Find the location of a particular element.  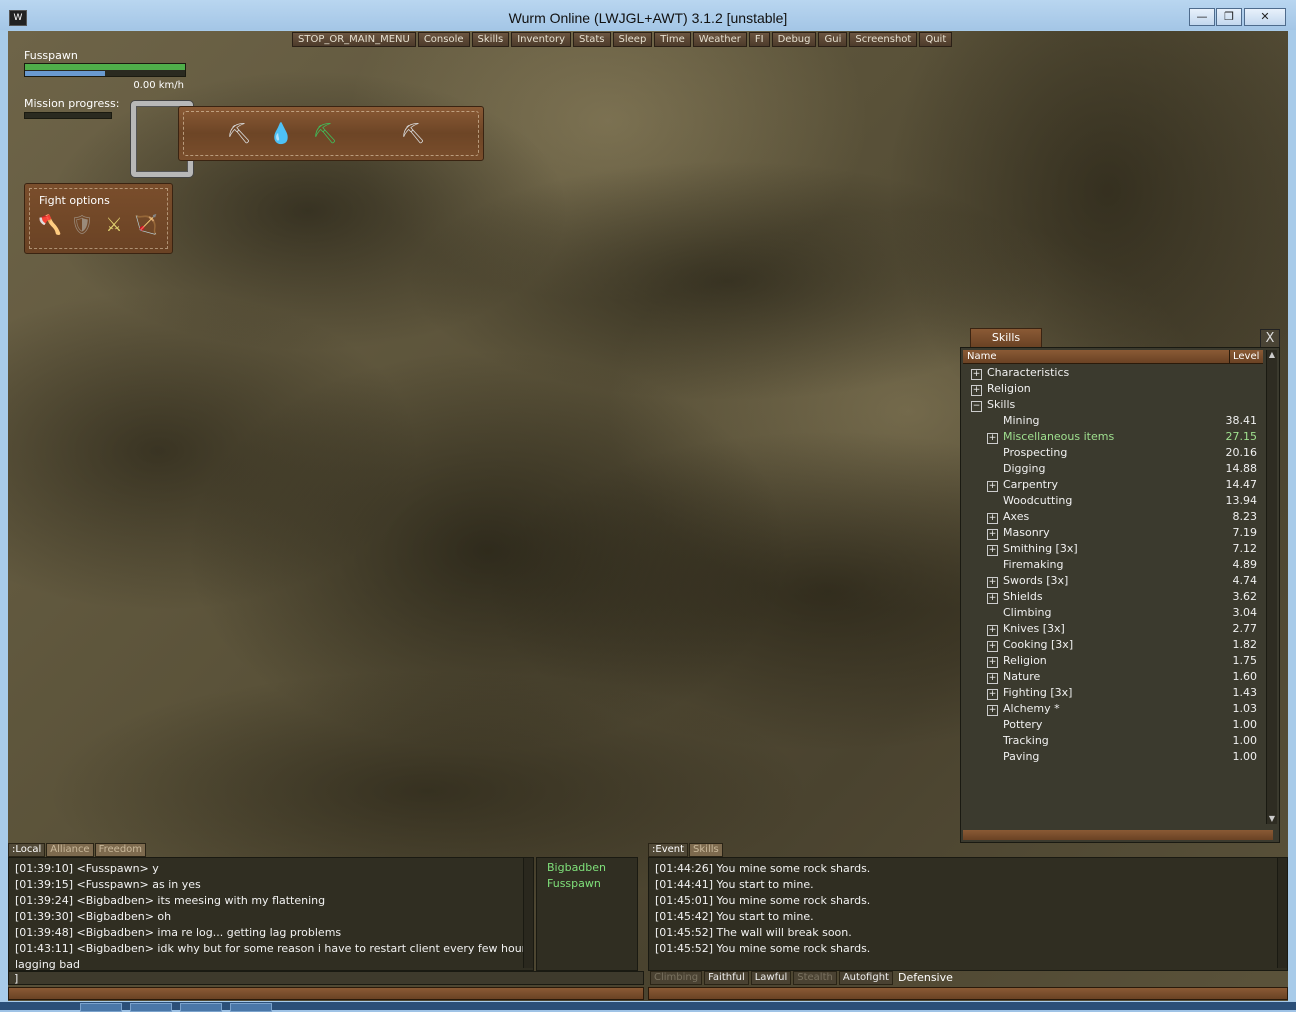

green-pickaxe-icon: ⛏ is located at coordinates (325, 133).